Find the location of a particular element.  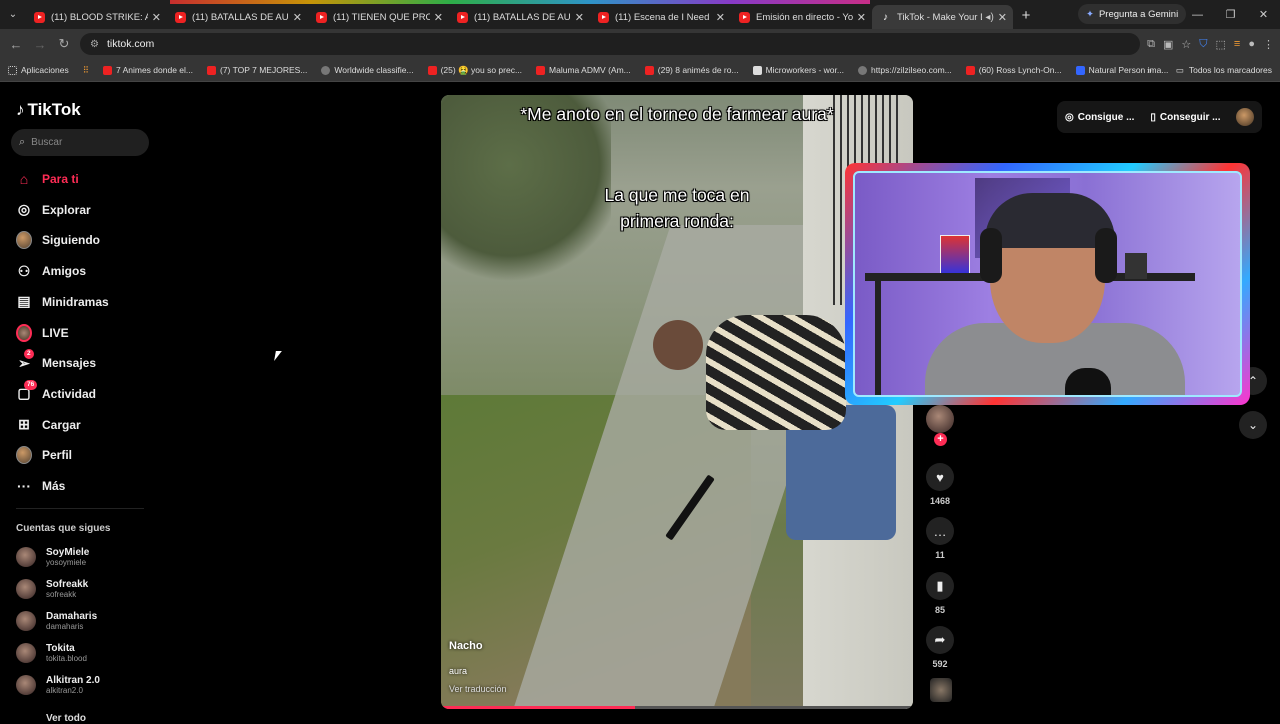

folder-icon: ▭ is located at coordinates (1179, 69).